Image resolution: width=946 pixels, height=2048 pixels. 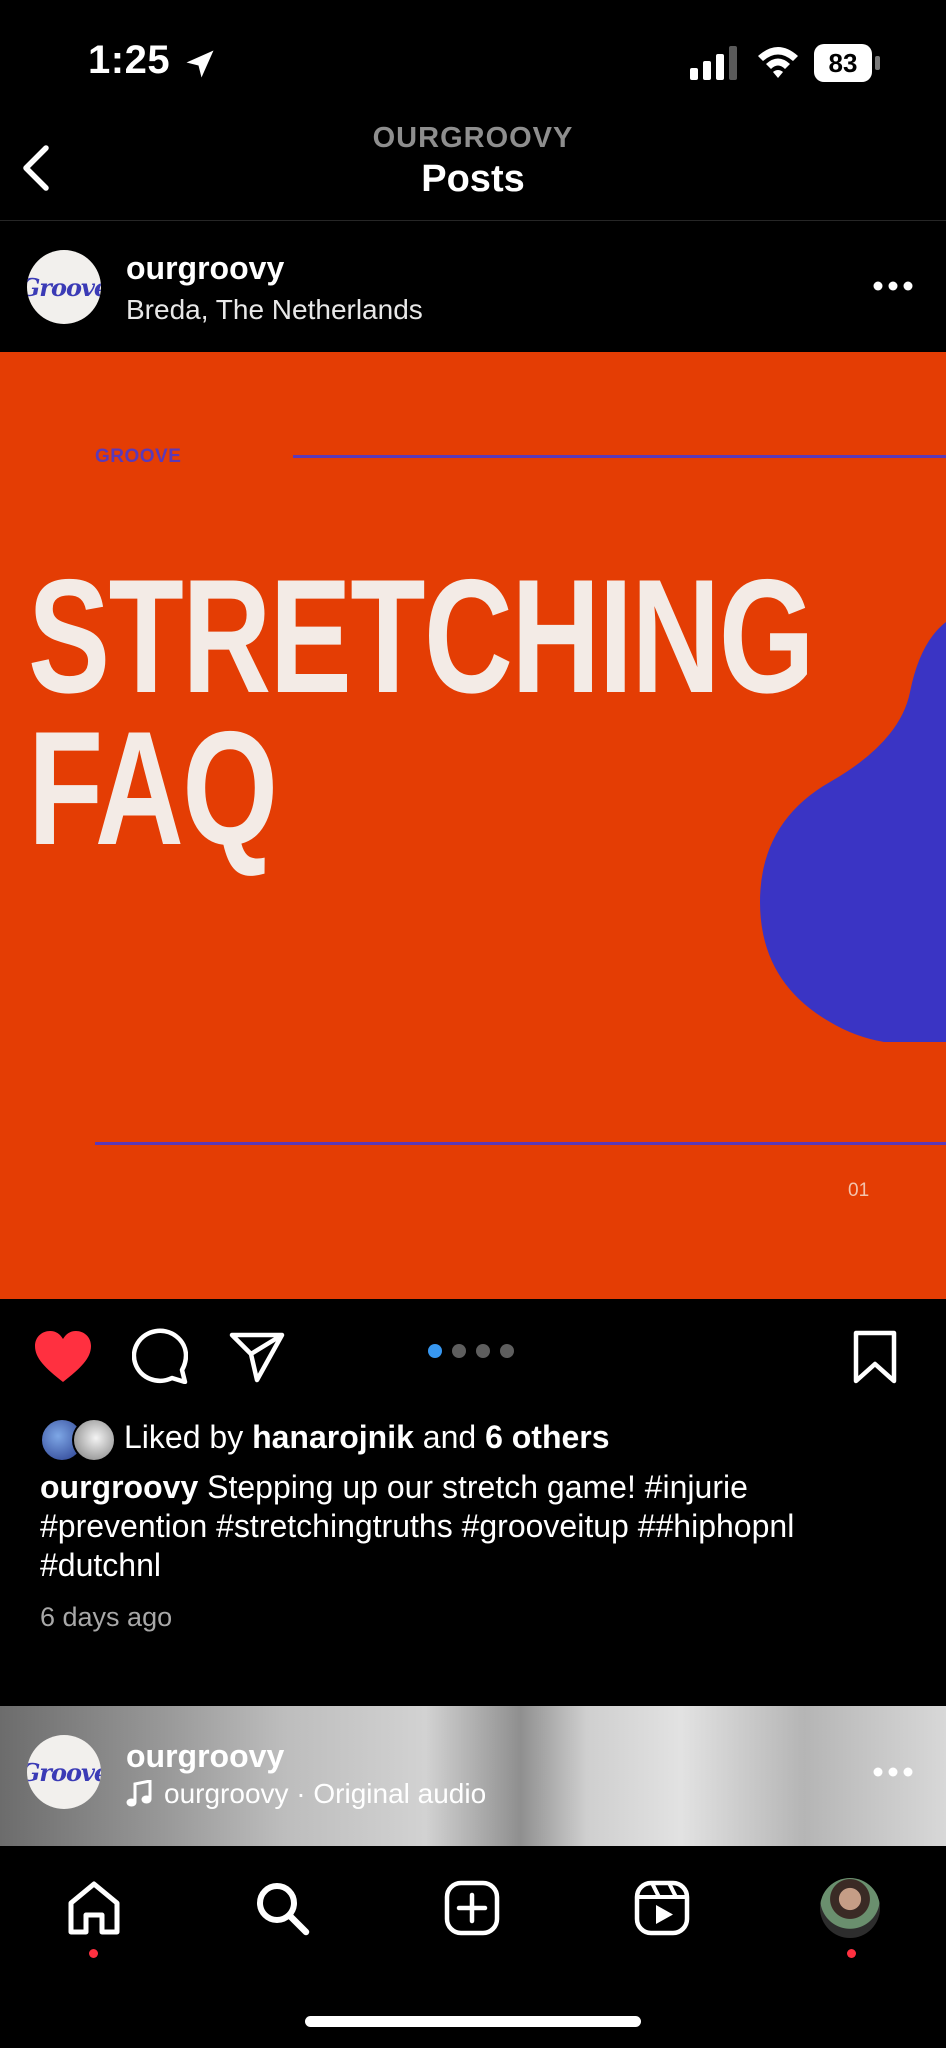 I want to click on next-post-avatar: Groove, so click(x=64, y=1772).